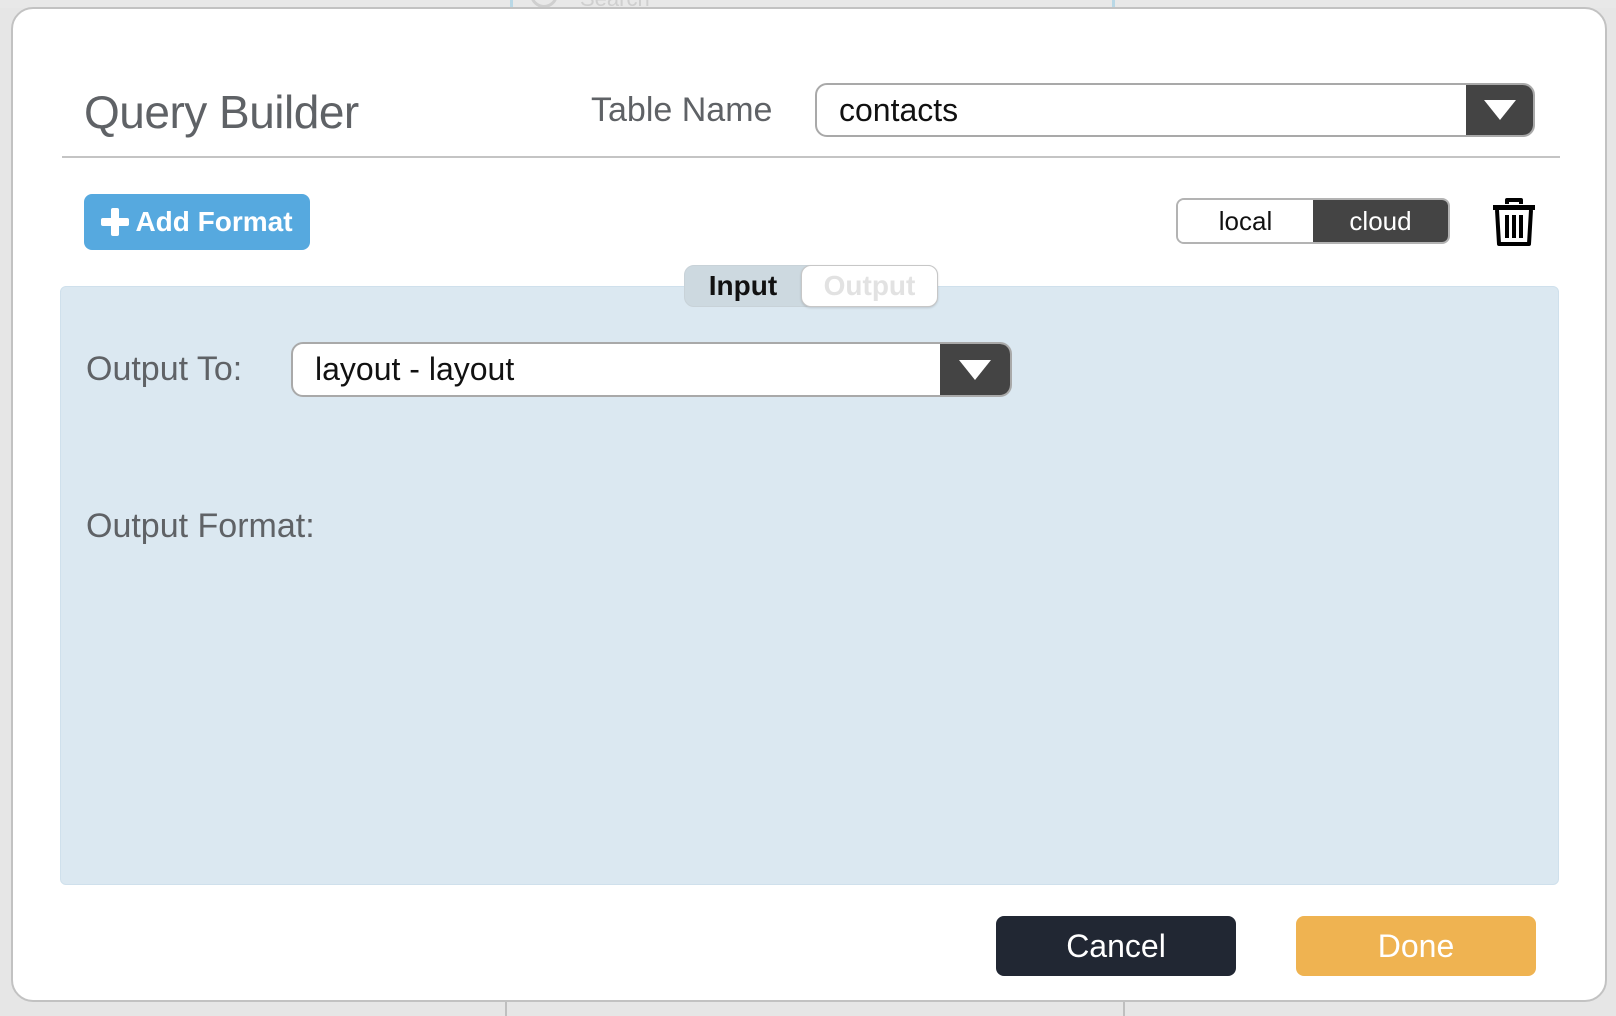 The height and width of the screenshot is (1016, 1616). I want to click on table-name-select: contacts, so click(1175, 110).